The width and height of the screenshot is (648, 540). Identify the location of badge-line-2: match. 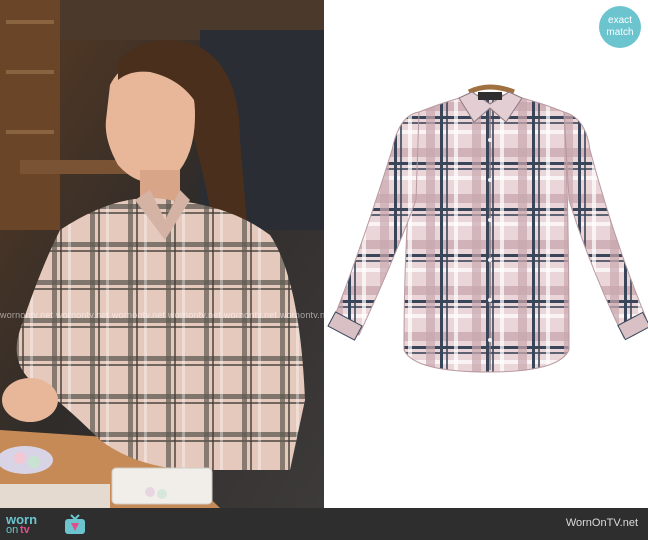
(620, 32).